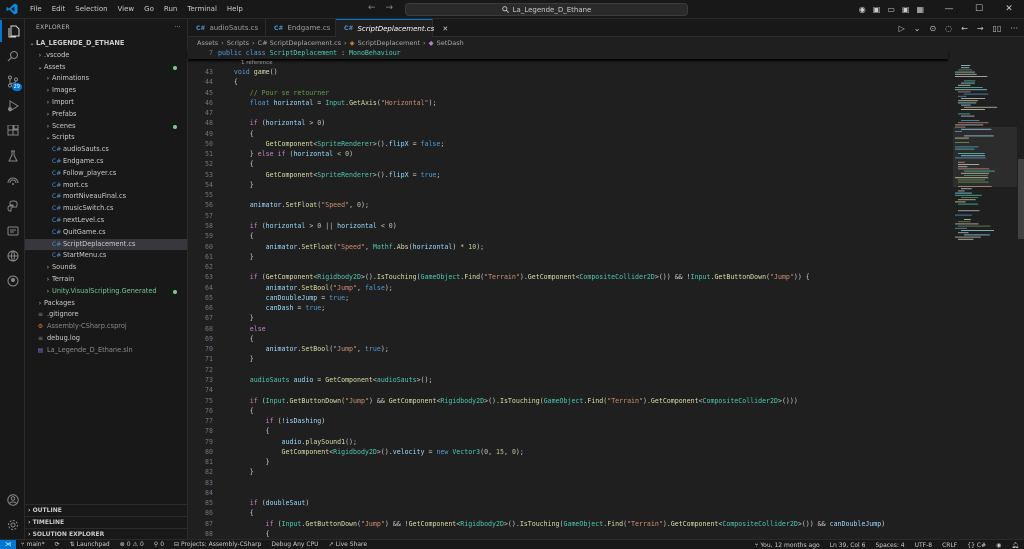 This screenshot has height=549, width=1024. I want to click on source-control-icon: 29, so click(12, 81).